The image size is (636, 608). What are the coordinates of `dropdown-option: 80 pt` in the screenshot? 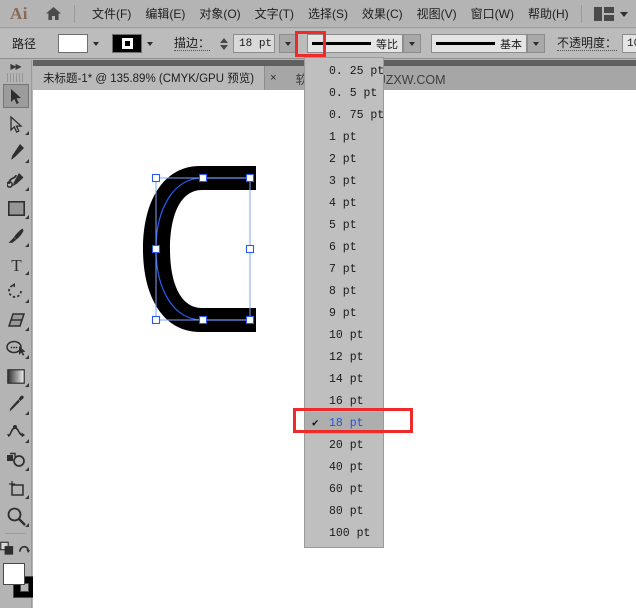 It's located at (344, 511).